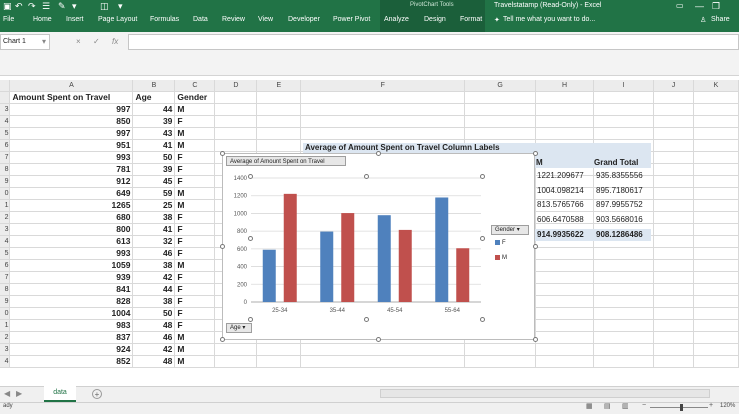 Image resolution: width=739 pixels, height=414 pixels. I want to click on tab-page-layout: Page Layout, so click(117, 19).